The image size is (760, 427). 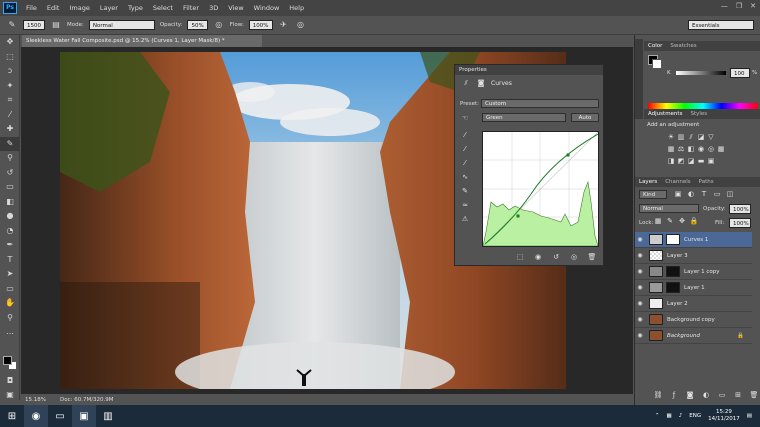 I want to click on k-value-field: 100, so click(x=740, y=73).